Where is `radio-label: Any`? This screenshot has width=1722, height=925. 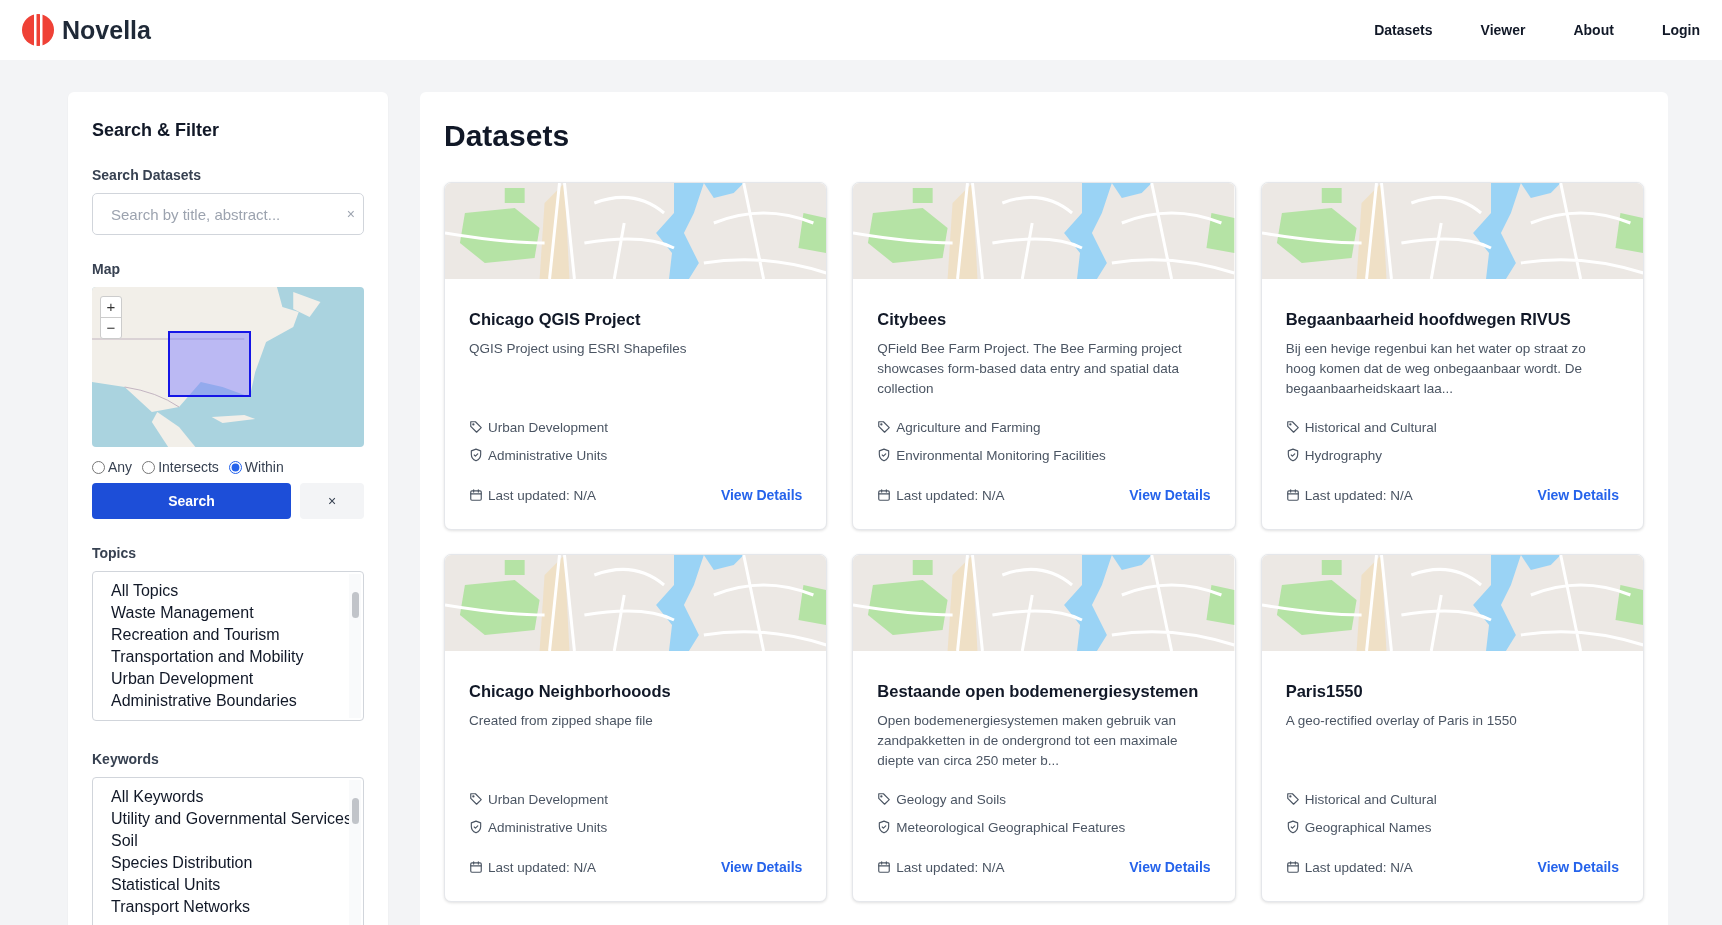
radio-label: Any is located at coordinates (120, 467).